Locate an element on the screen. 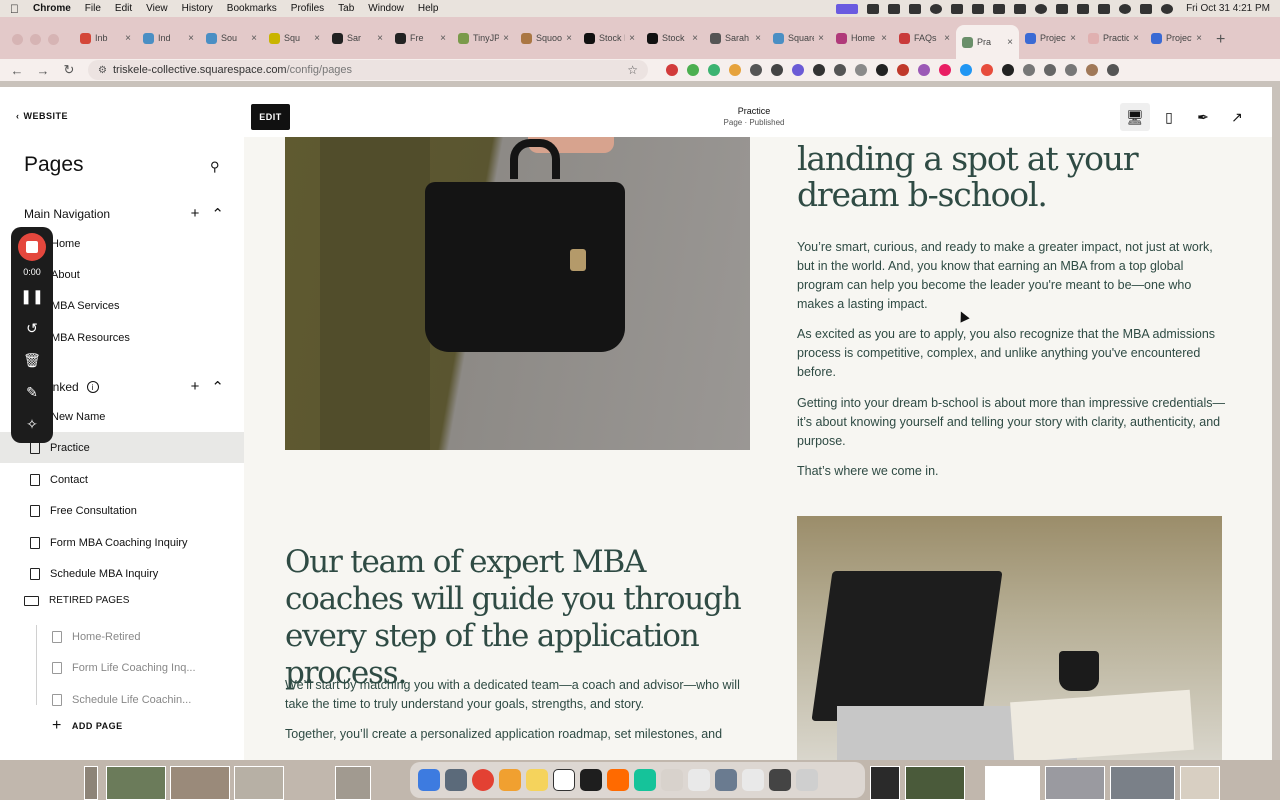  grammarly-icon is located at coordinates (645, 780).